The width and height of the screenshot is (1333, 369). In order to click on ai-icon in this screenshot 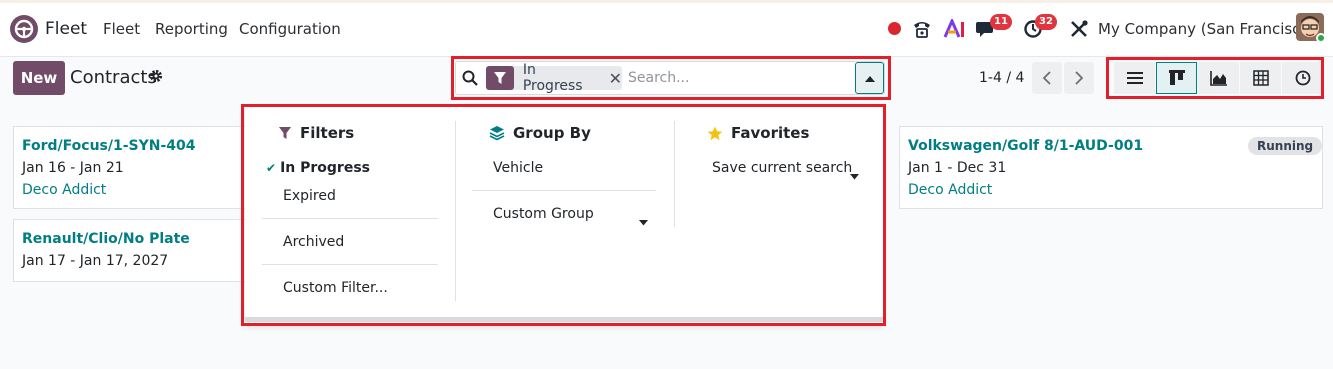, I will do `click(955, 29)`.